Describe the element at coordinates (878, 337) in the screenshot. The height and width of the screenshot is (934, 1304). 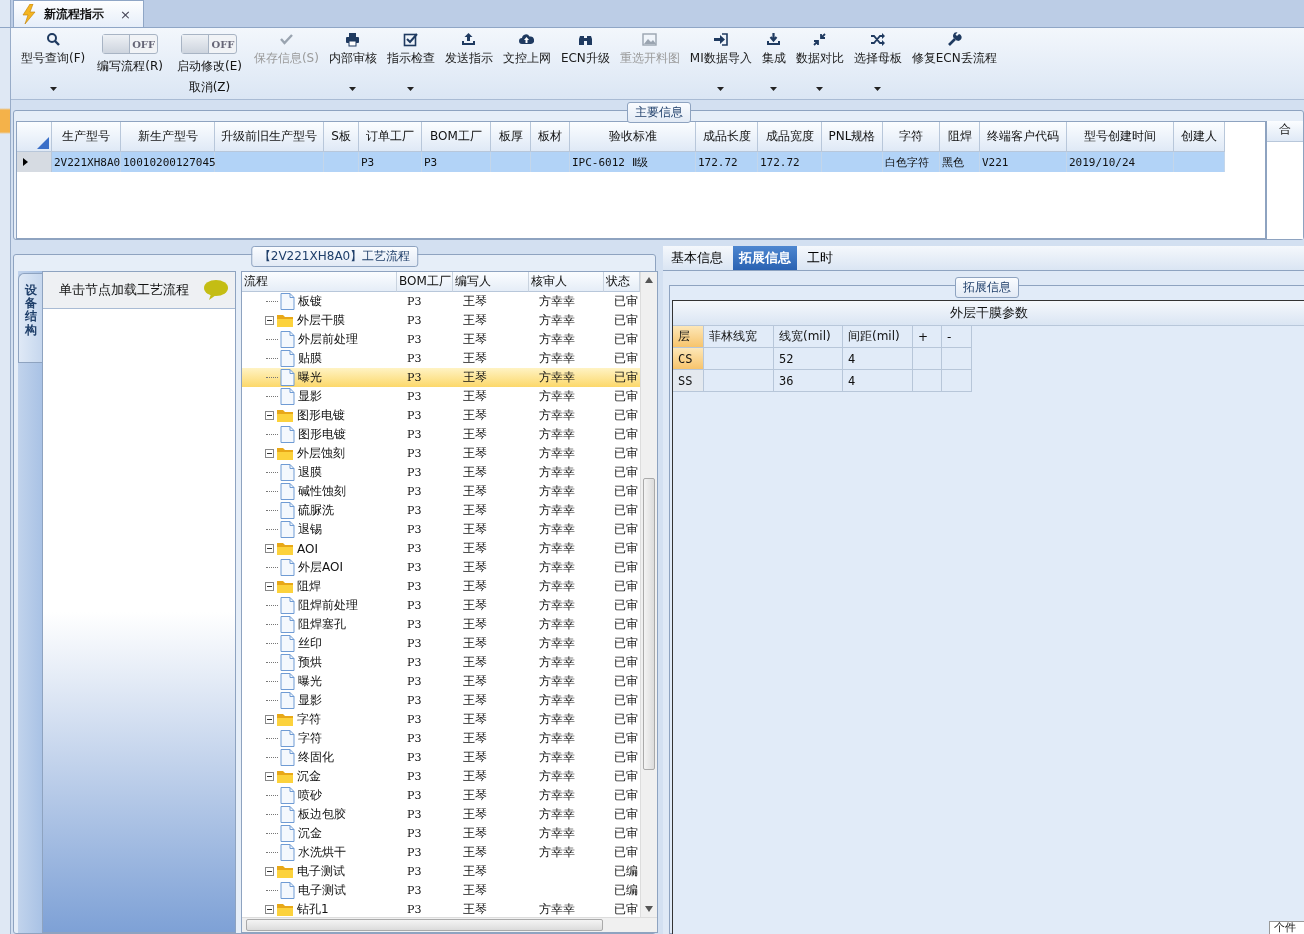
I see `column-header: 间距(mil)` at that location.